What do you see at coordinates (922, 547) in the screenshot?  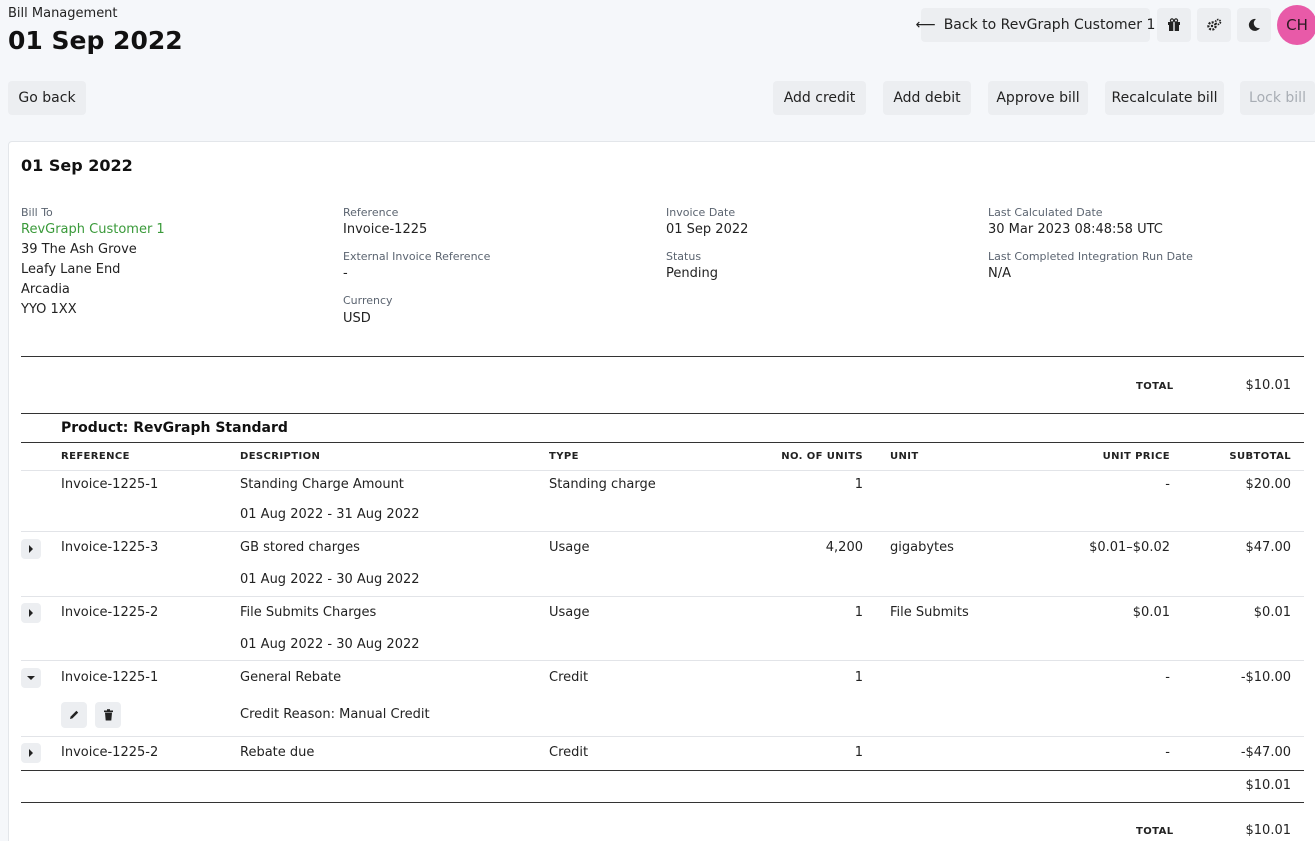 I see `row-unit: gigabytes` at bounding box center [922, 547].